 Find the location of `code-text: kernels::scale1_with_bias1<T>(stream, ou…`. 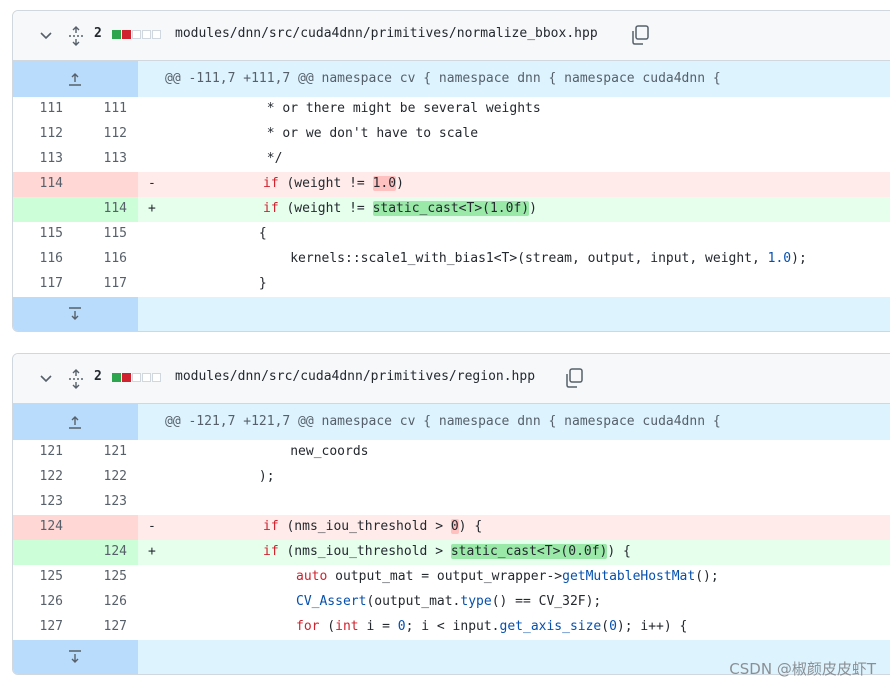

code-text: kernels::scale1_with_bias1<T>(stream, ou… is located at coordinates (486, 258).